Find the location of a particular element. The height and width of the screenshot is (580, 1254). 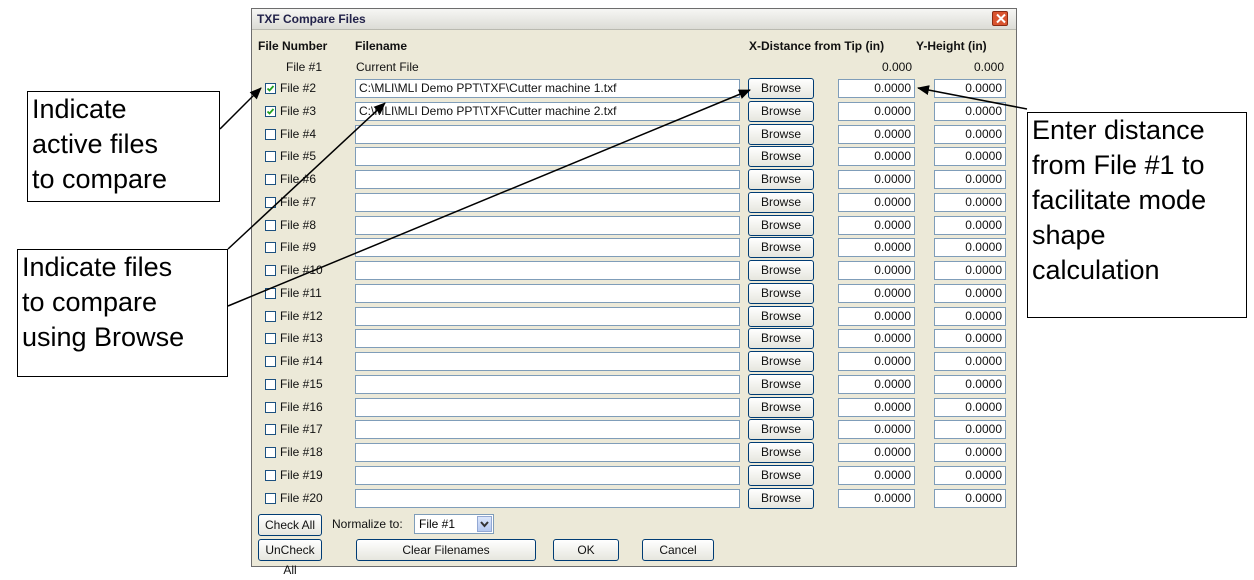

clear-filenames-button: Clear Filenames is located at coordinates (446, 550).